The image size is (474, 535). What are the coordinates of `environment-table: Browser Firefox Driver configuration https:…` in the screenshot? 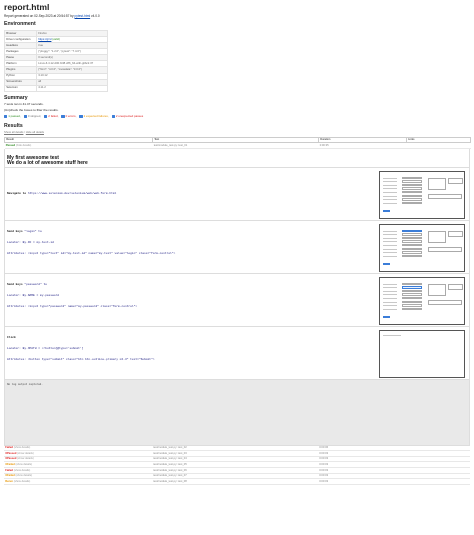 It's located at (56, 60).